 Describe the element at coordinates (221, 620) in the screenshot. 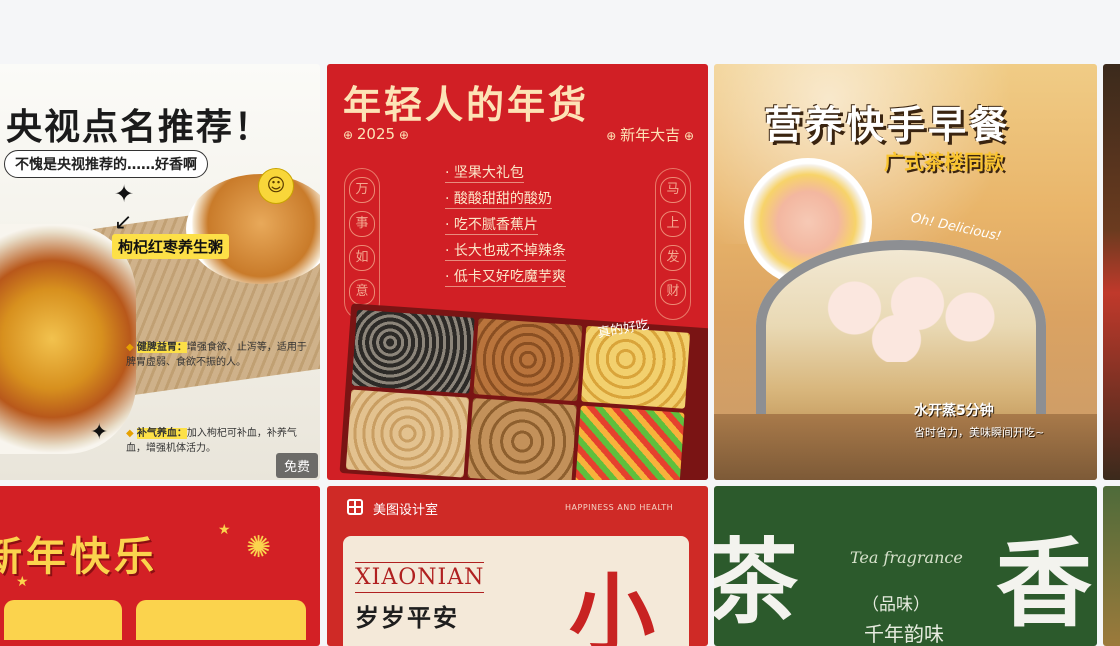

I see `card-frame-right` at that location.